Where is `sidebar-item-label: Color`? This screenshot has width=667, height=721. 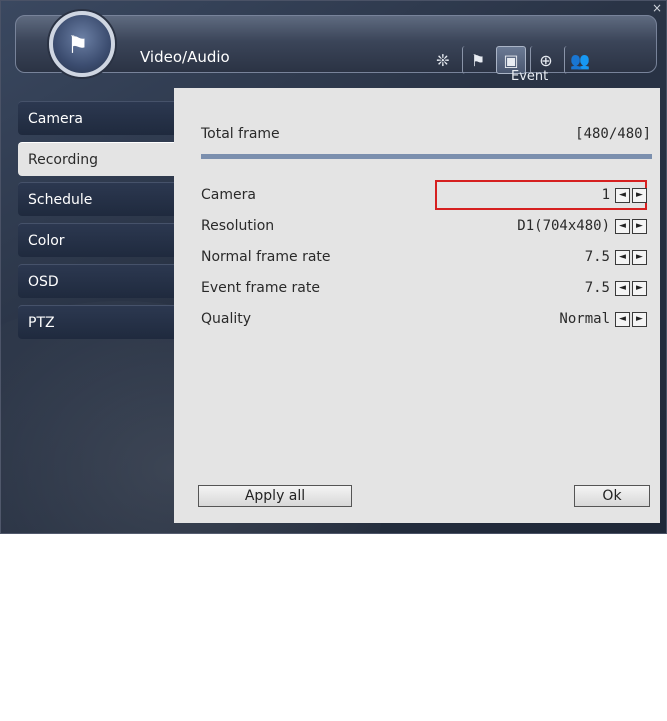 sidebar-item-label: Color is located at coordinates (46, 240).